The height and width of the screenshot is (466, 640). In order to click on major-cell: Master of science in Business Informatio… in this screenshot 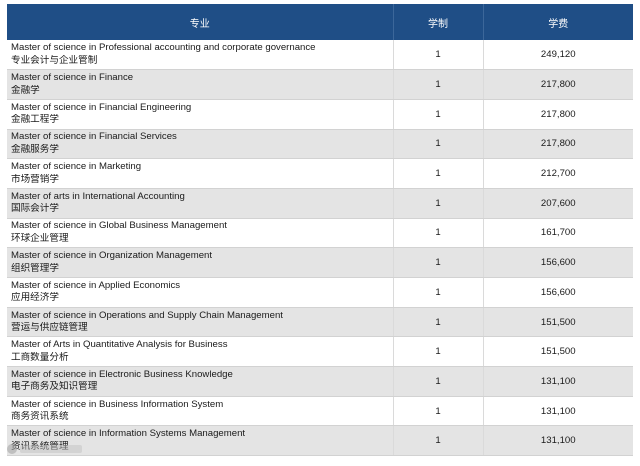, I will do `click(200, 411)`.